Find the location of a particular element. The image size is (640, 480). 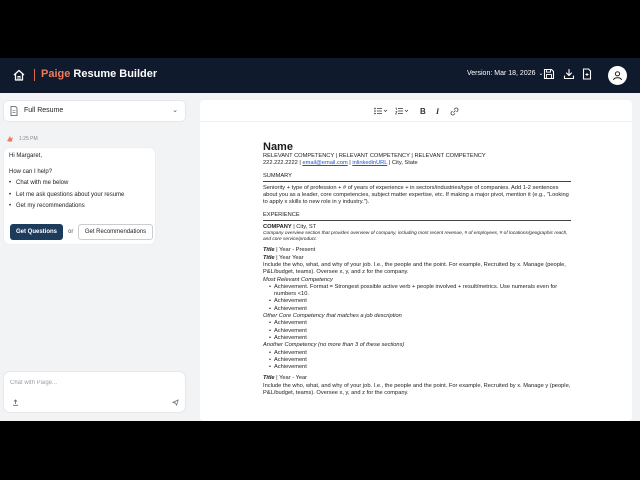

document-icon is located at coordinates (14, 111).